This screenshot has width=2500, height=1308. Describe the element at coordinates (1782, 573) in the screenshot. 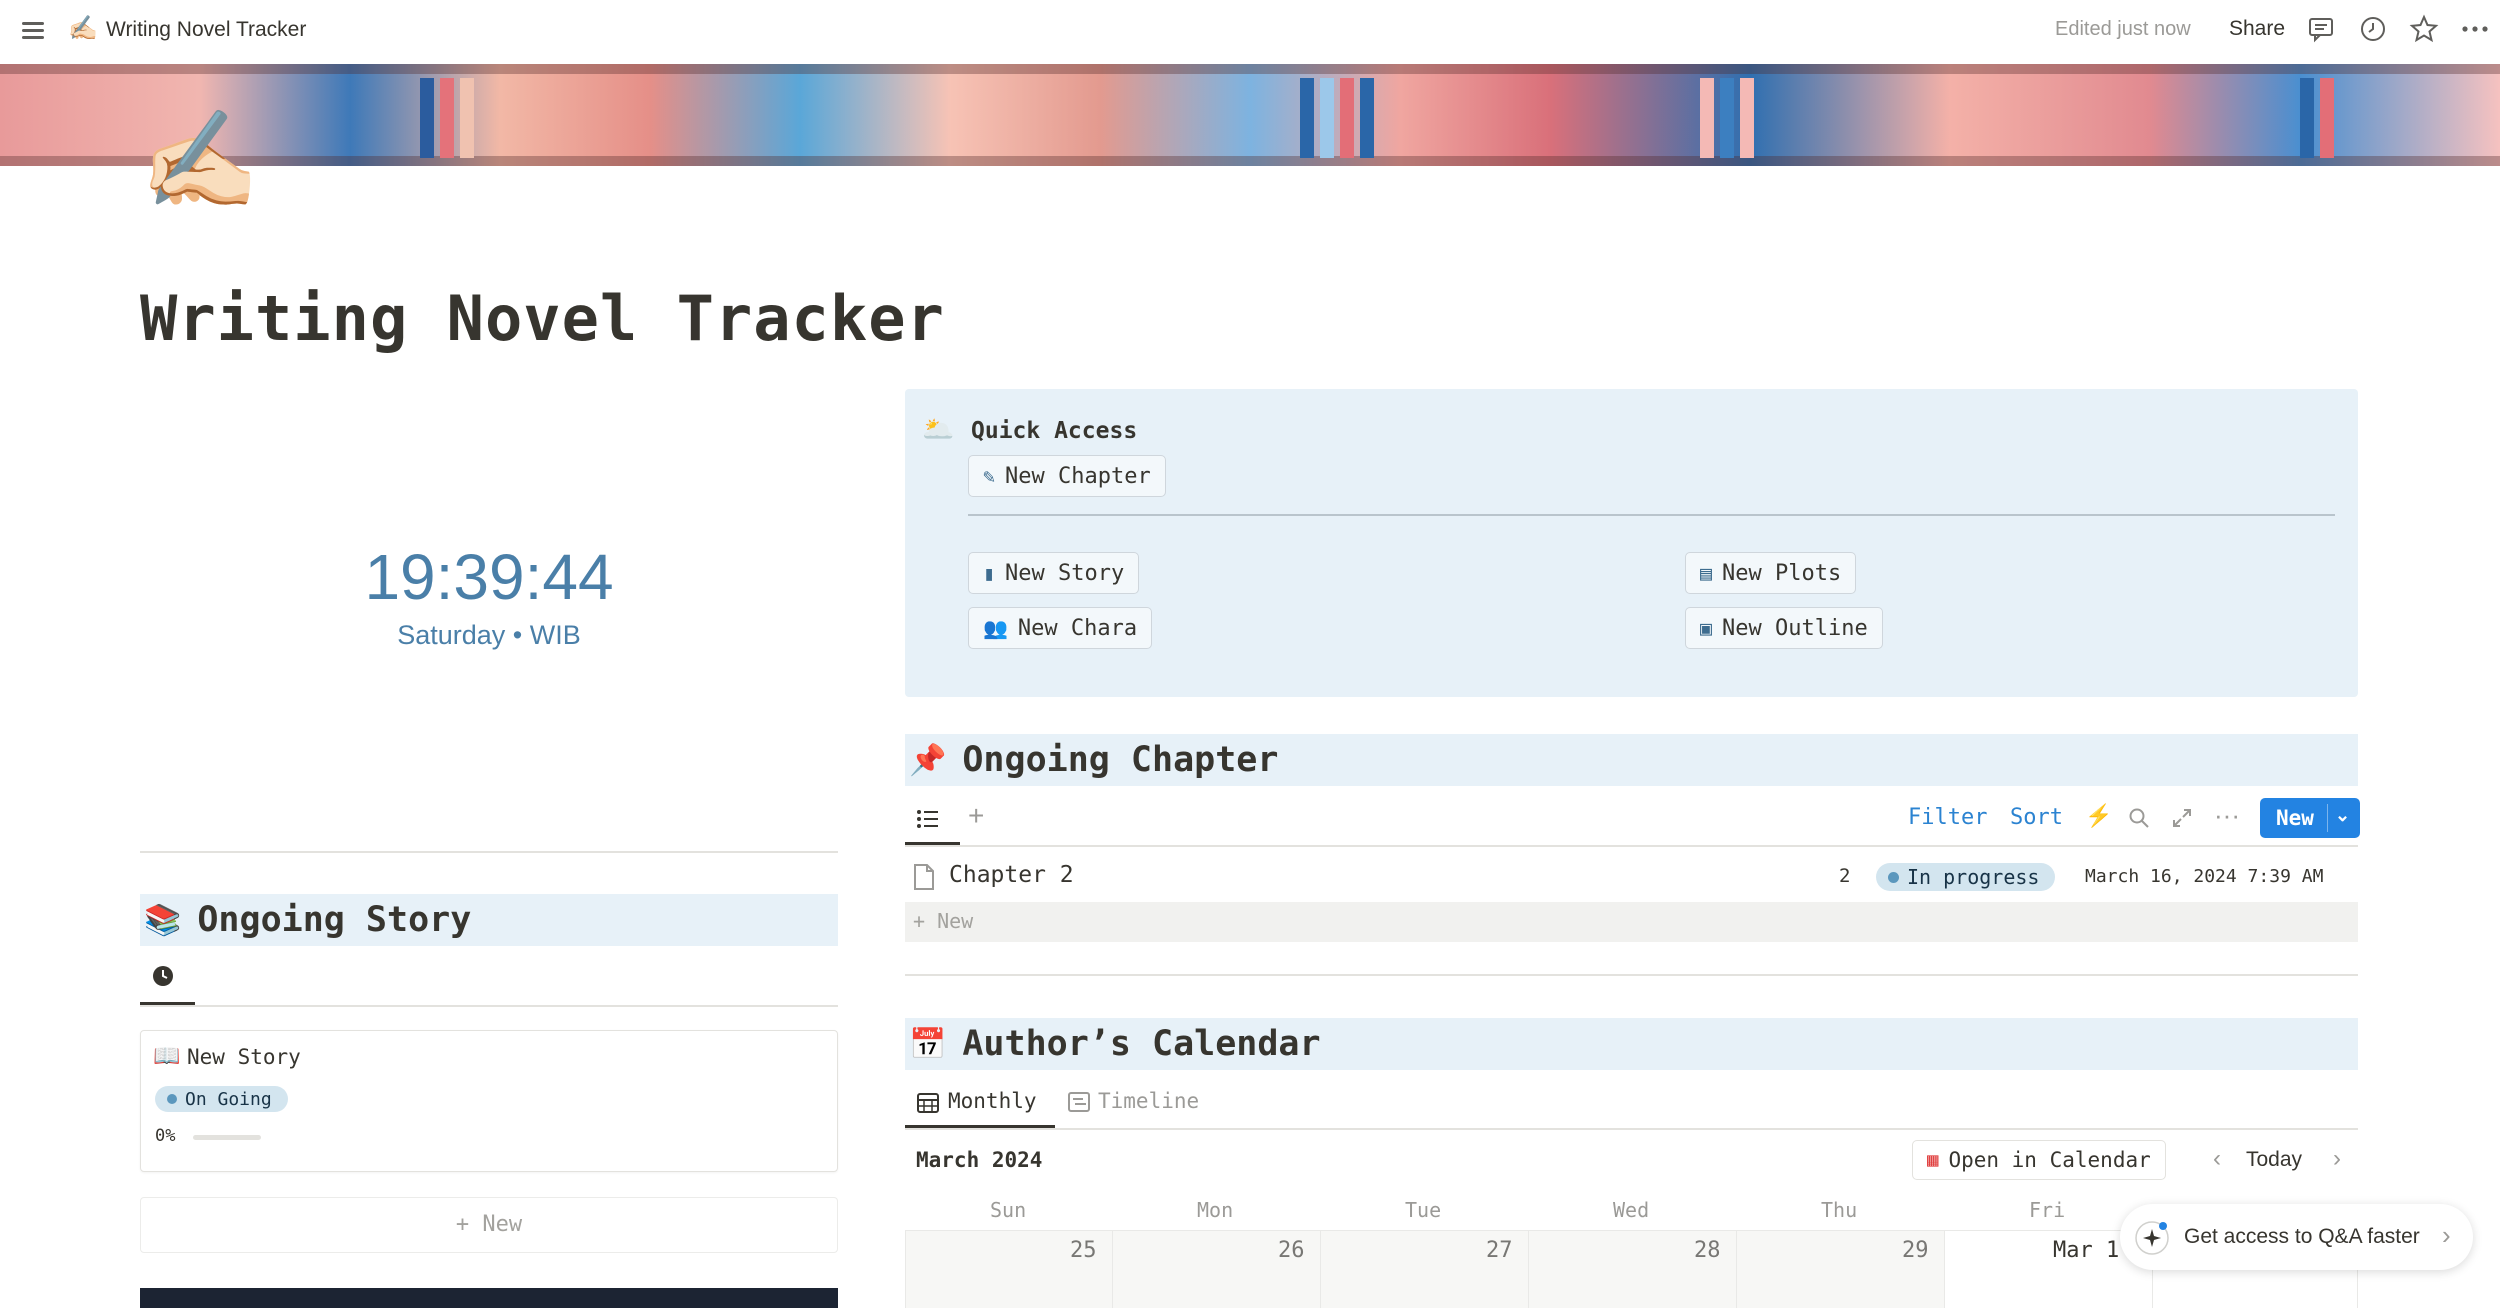

I see `new-plots-label: New Plots` at that location.